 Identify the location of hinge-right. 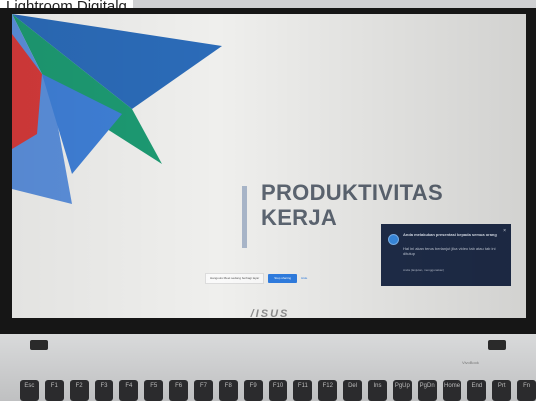
(497, 345).